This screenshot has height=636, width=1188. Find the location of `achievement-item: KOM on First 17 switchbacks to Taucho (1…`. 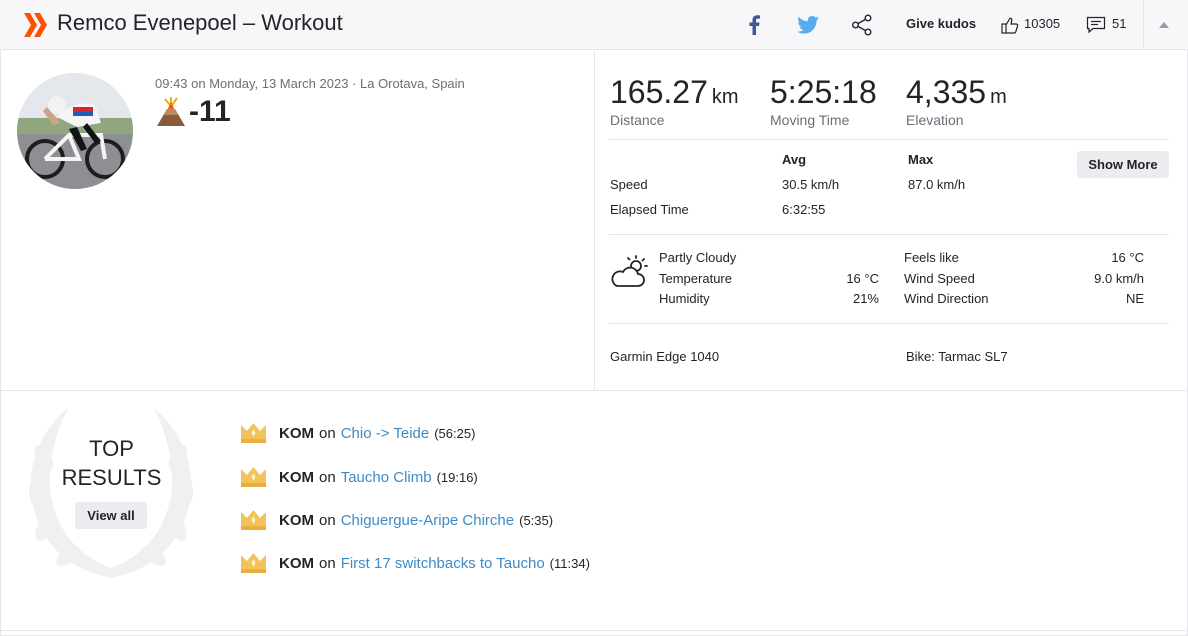

achievement-item: KOM on First 17 switchbacks to Taucho (1… is located at coordinates (415, 563).